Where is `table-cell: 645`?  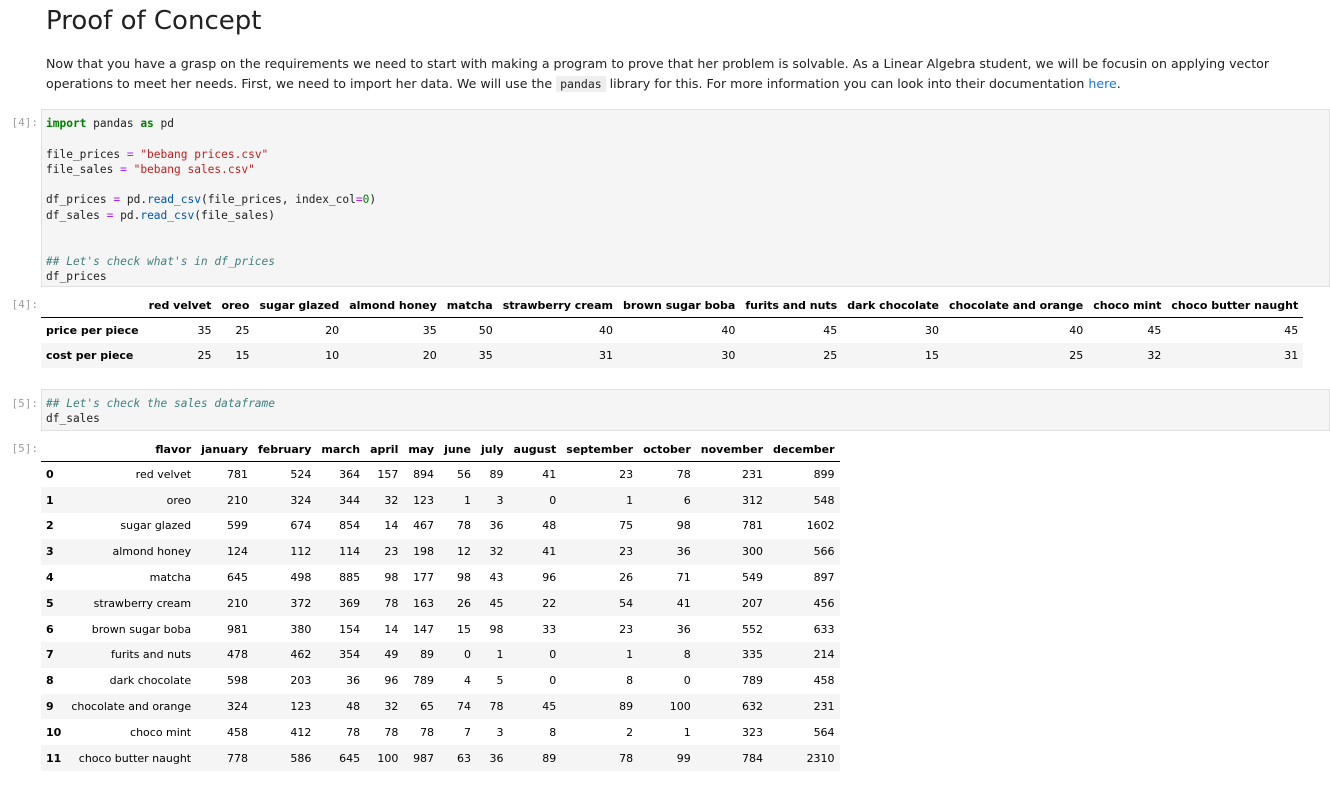
table-cell: 645 is located at coordinates (237, 578).